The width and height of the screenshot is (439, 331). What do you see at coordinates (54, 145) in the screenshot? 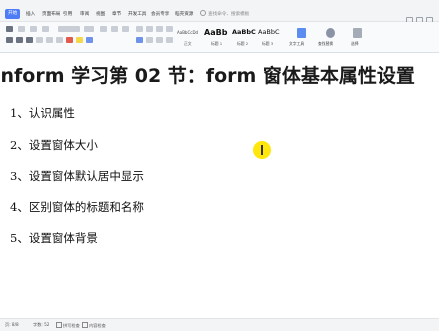
I see `list-item: 2、设置窗体大小` at bounding box center [54, 145].